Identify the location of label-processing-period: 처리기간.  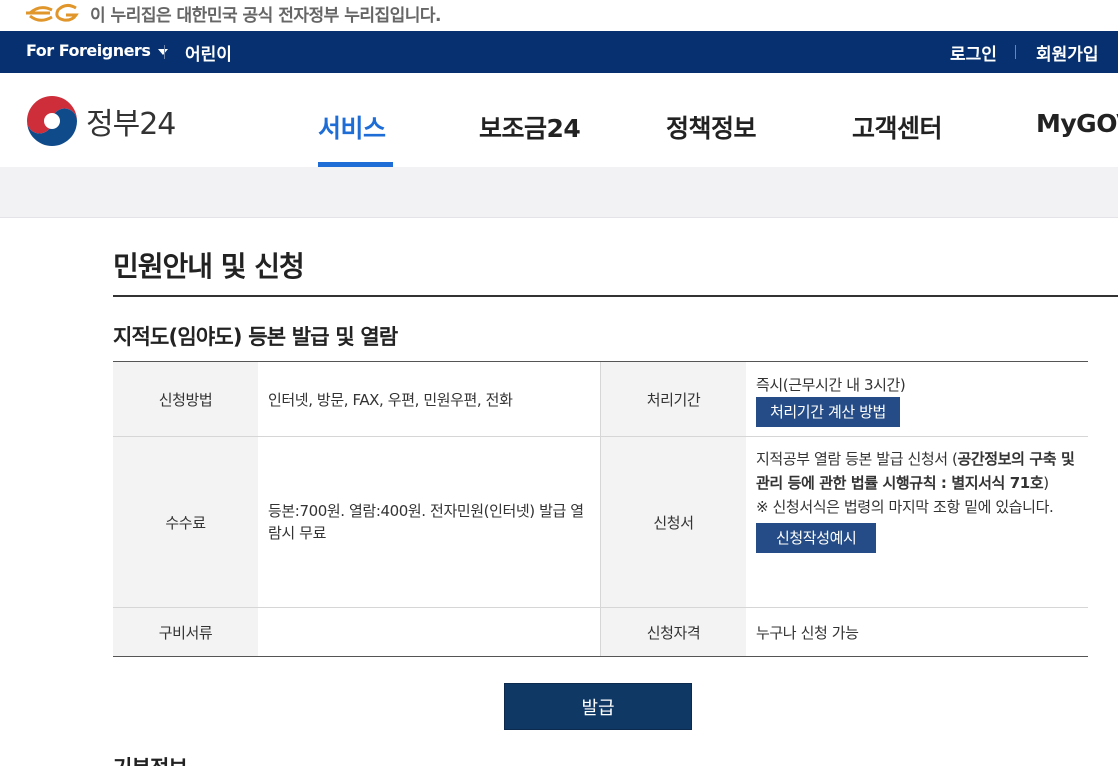
(673, 399).